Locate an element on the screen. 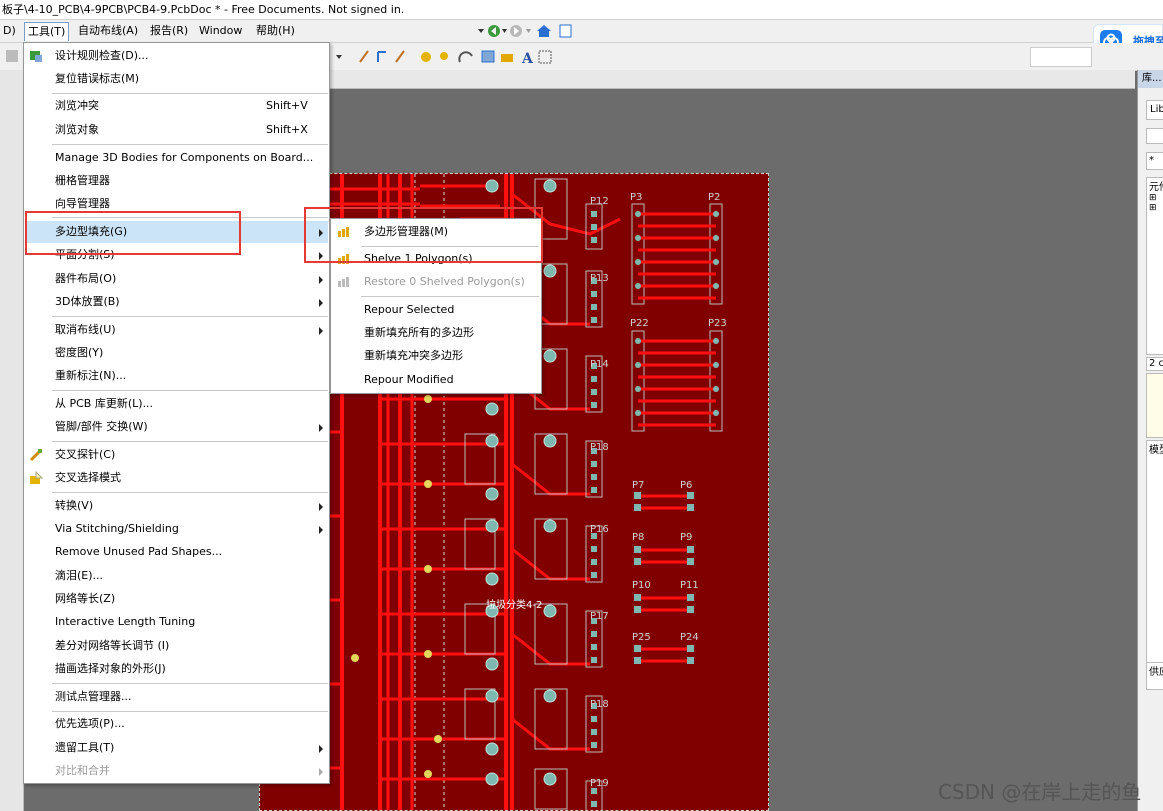 This screenshot has width=1163, height=811. menu-item-pin-part-swapping: 管脚/部件 交换(W) is located at coordinates (176, 427).